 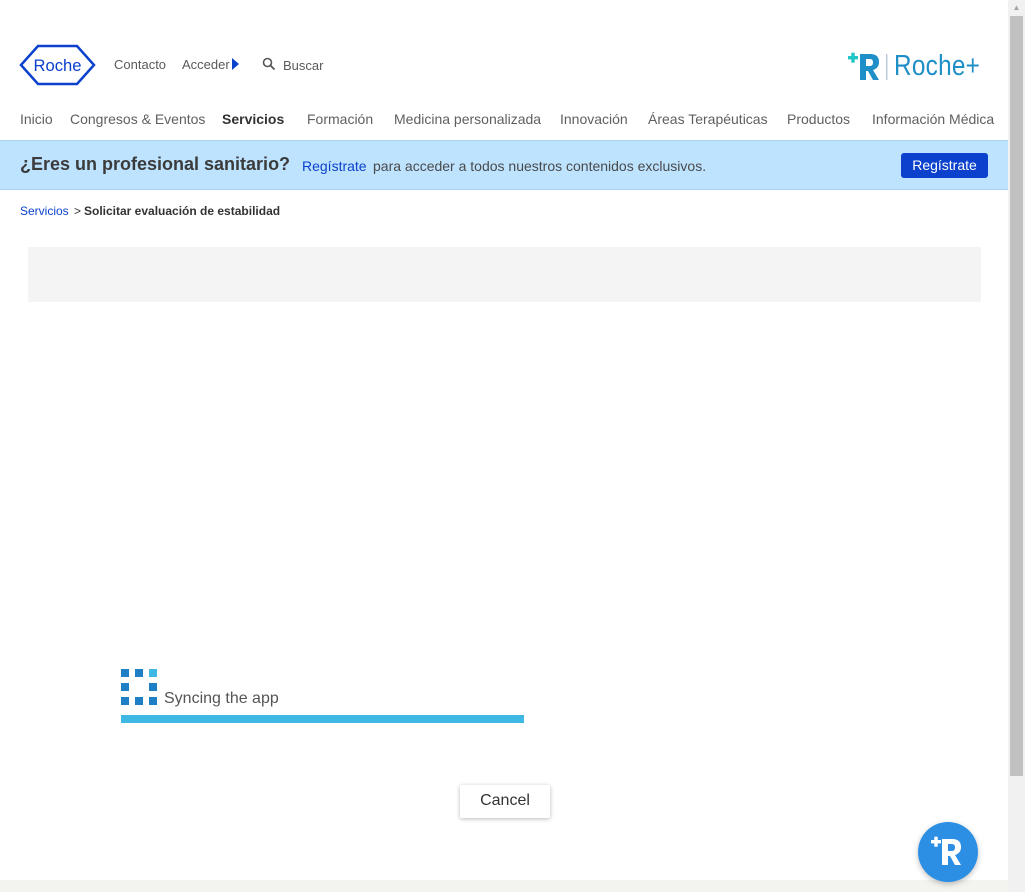 What do you see at coordinates (933, 119) in the screenshot?
I see `nav-item-informacion-medica: Información Médica` at bounding box center [933, 119].